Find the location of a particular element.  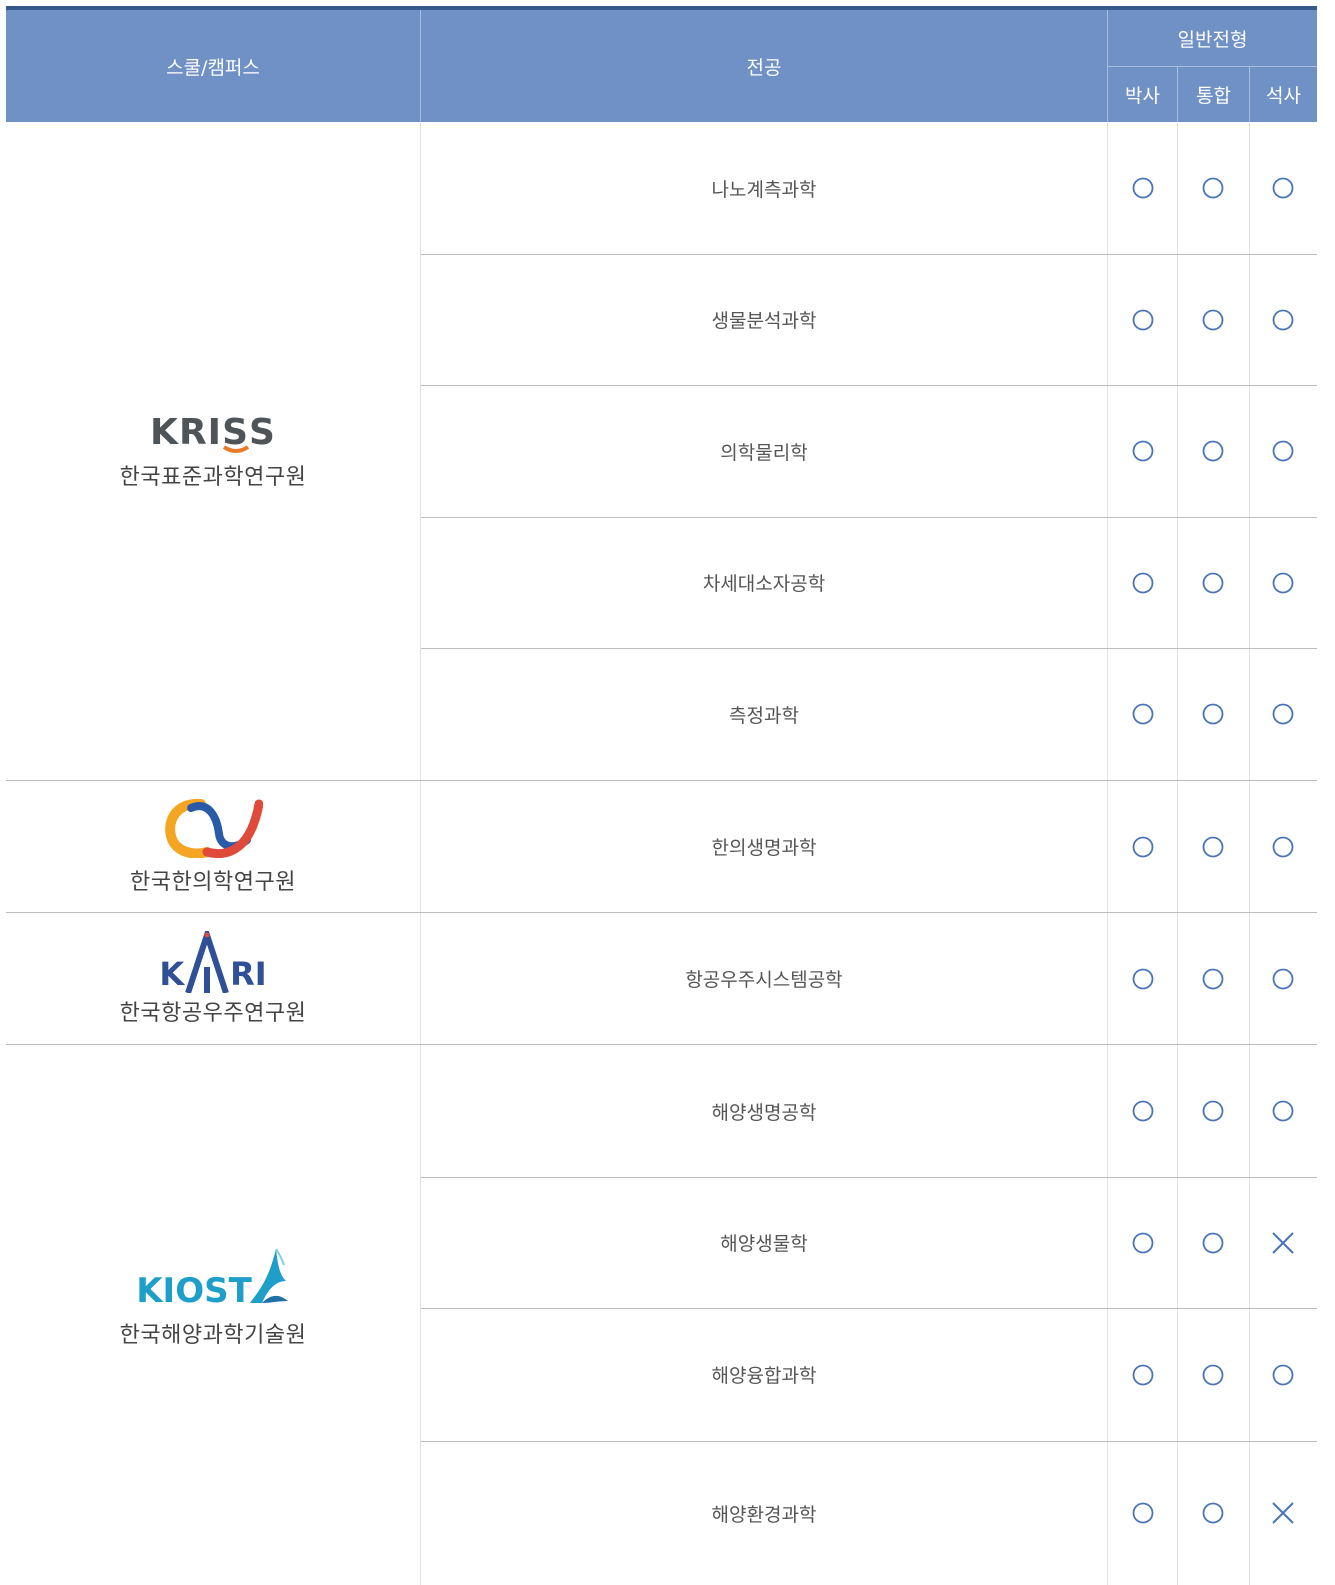

header-campus-label: 스쿨/캠퍼스 is located at coordinates (213, 67).